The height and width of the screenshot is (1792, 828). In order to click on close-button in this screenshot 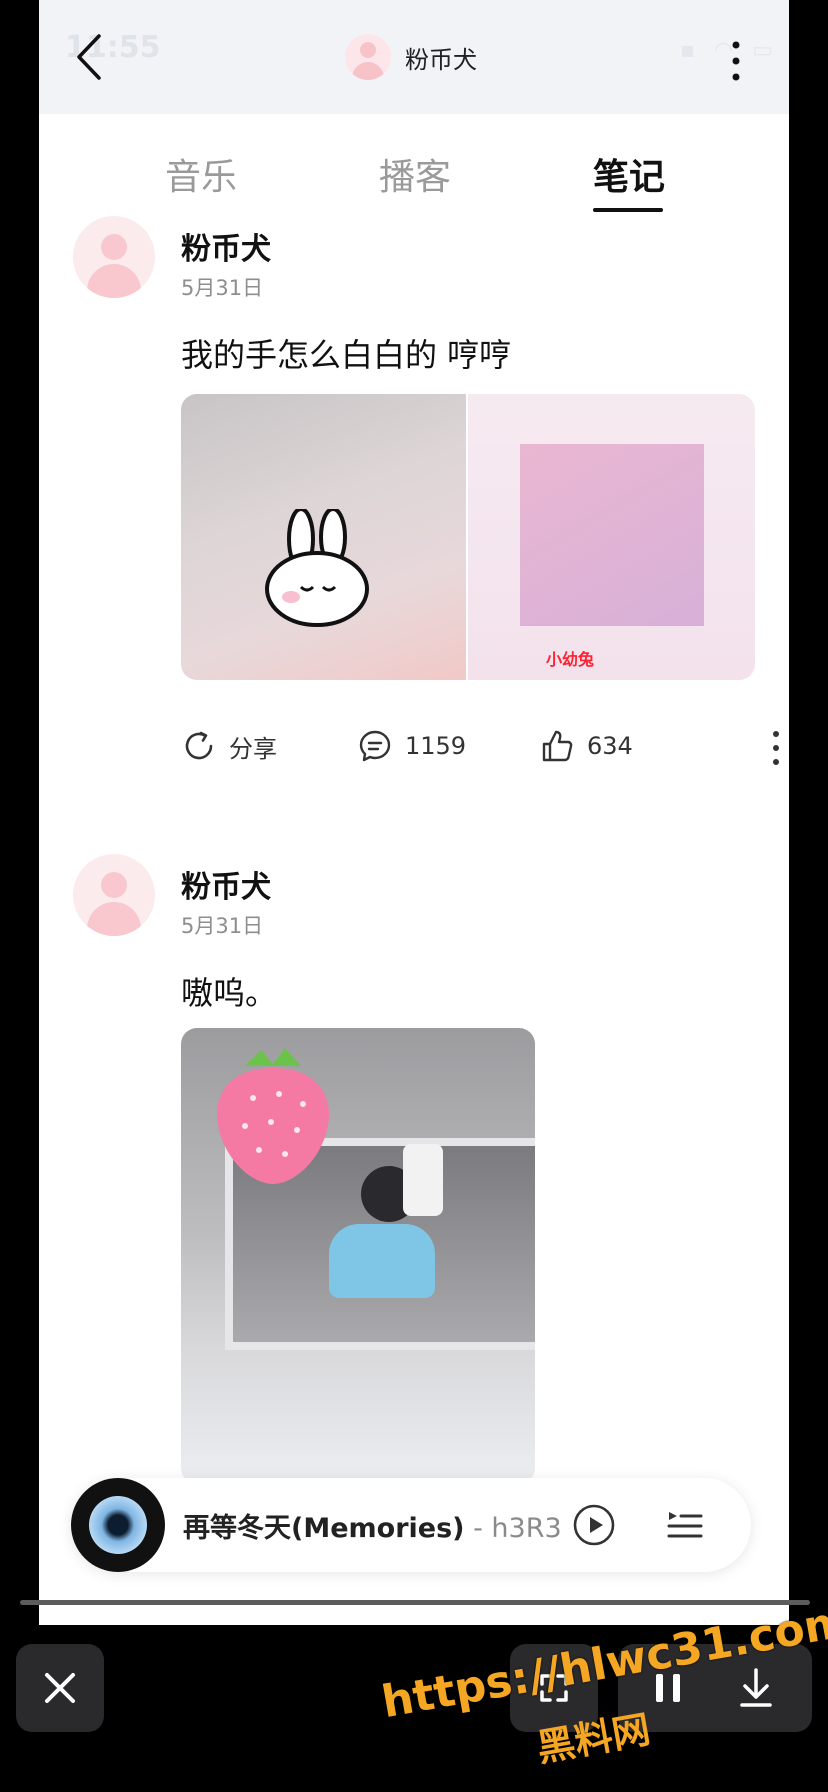, I will do `click(60, 1688)`.